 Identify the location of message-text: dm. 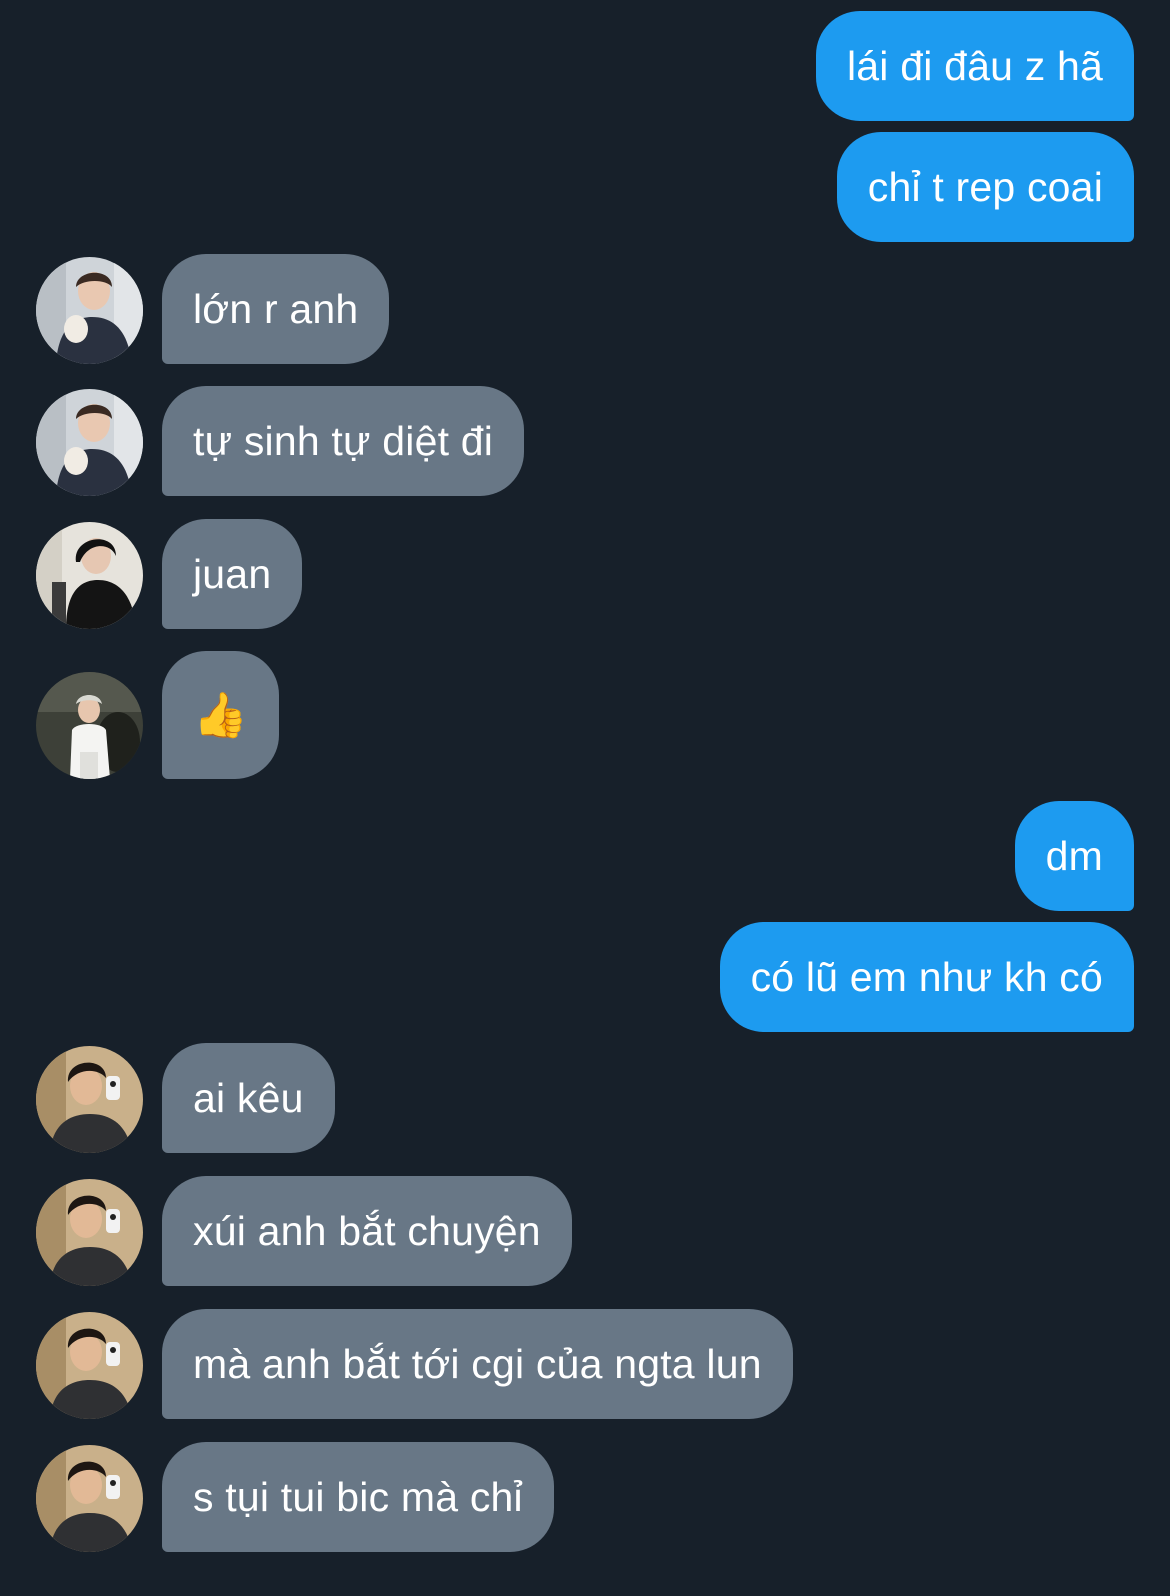
(1074, 855).